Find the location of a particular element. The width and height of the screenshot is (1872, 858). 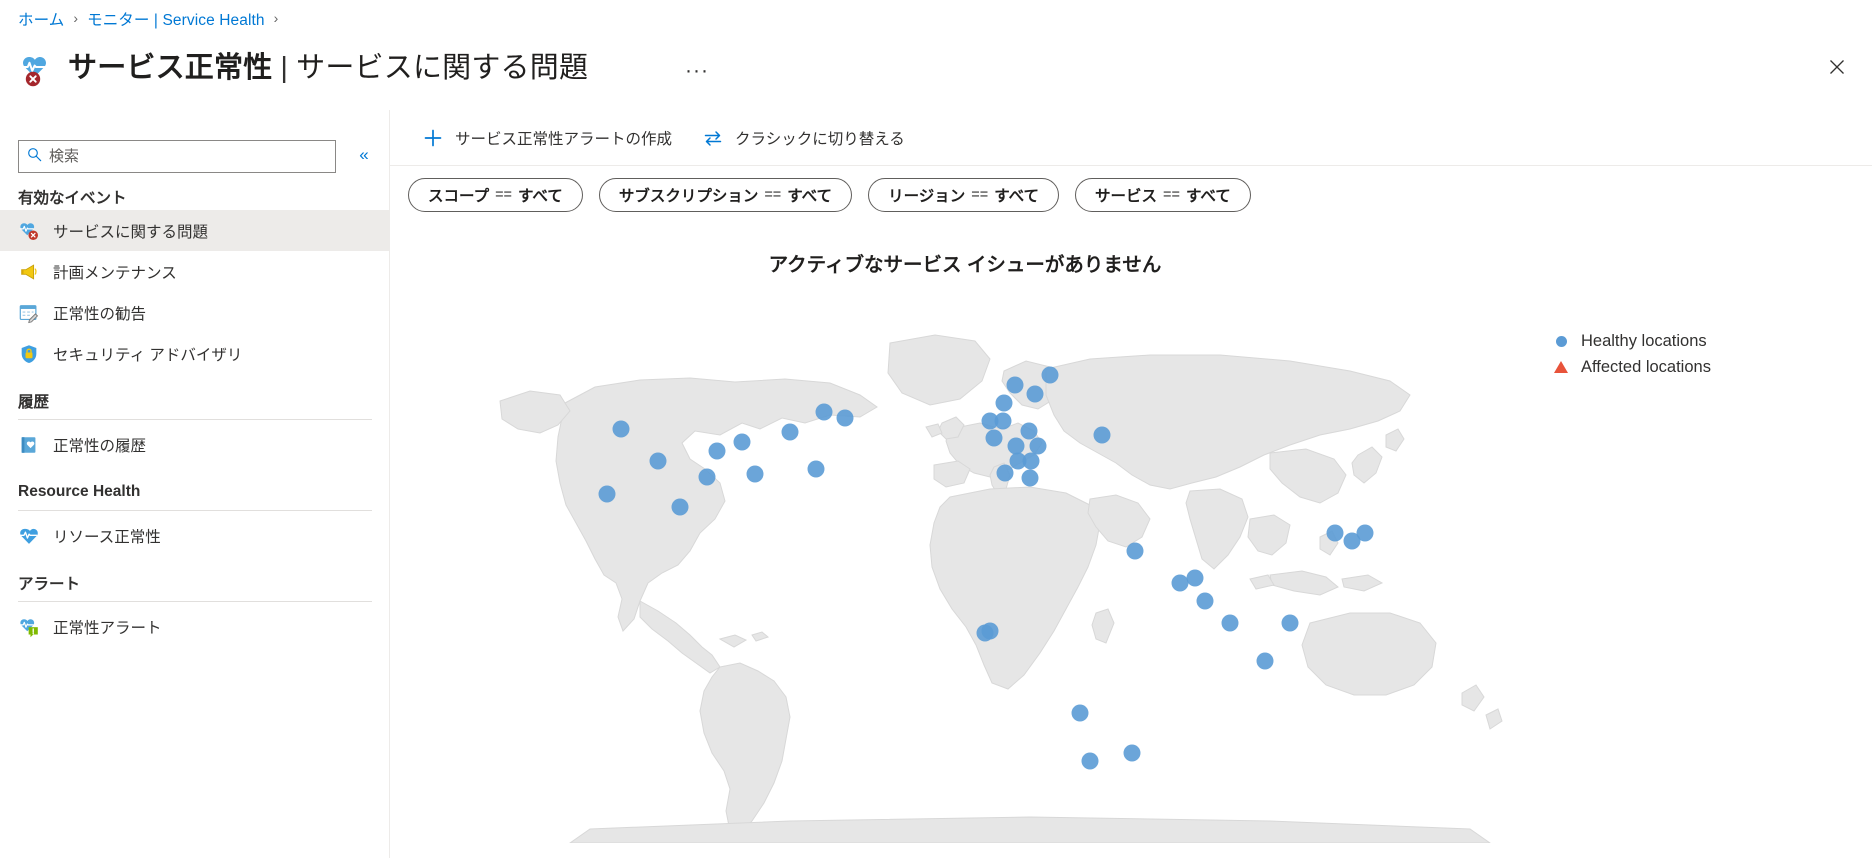

search-box is located at coordinates (177, 156).